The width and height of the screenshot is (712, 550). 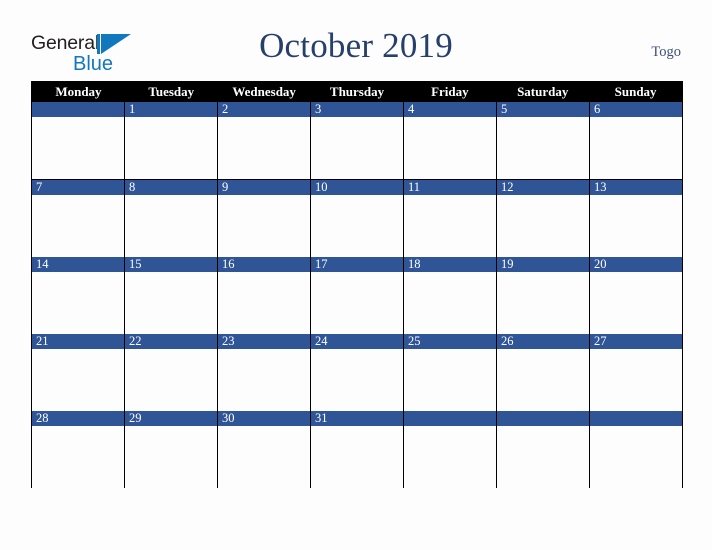 I want to click on day-number: 25, so click(x=450, y=341).